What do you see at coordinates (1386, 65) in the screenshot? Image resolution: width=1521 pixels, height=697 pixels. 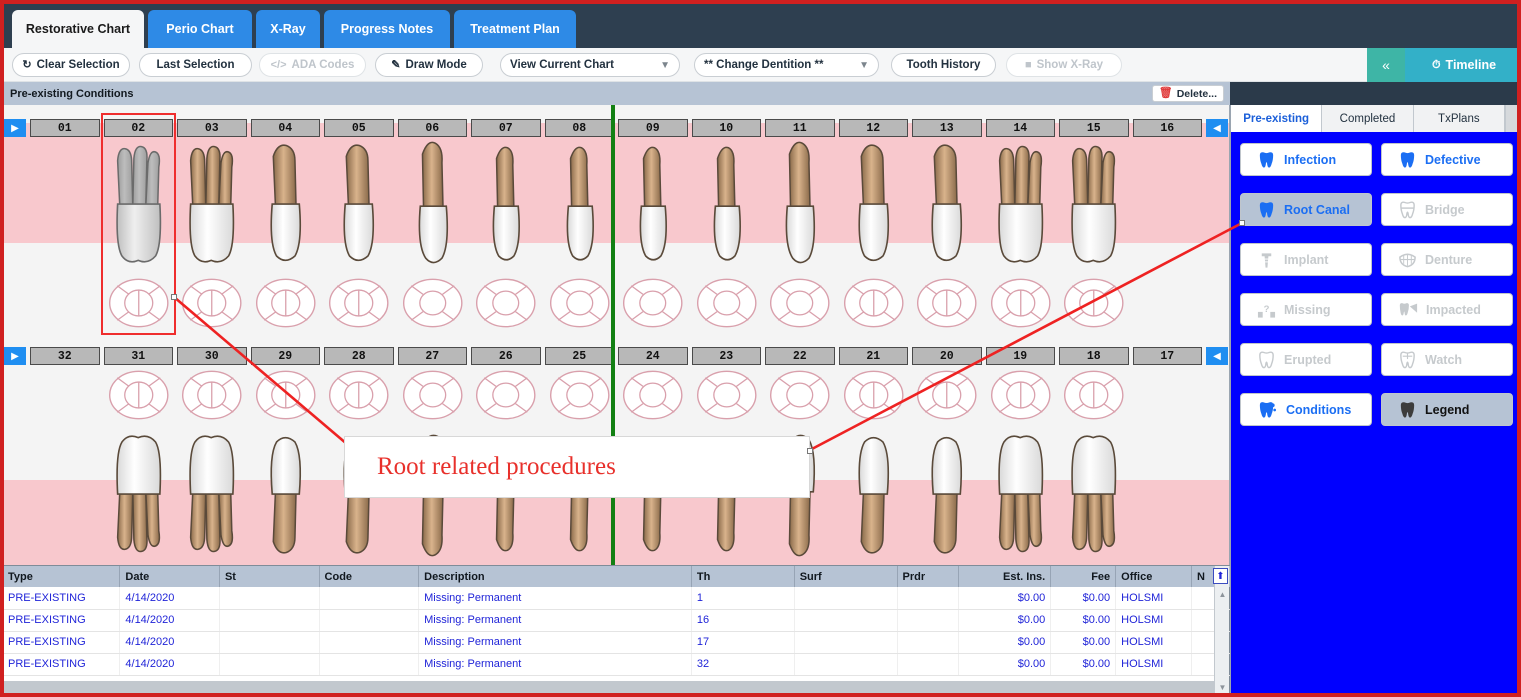 I see `collapse-timeline-button: «` at bounding box center [1386, 65].